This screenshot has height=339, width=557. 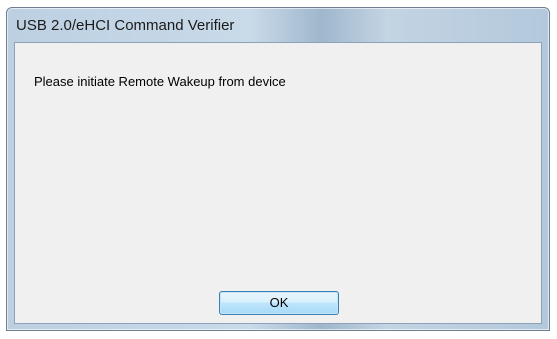 What do you see at coordinates (278, 25) in the screenshot?
I see `title-bar: USB 2.0/eHCI Command Verifier` at bounding box center [278, 25].